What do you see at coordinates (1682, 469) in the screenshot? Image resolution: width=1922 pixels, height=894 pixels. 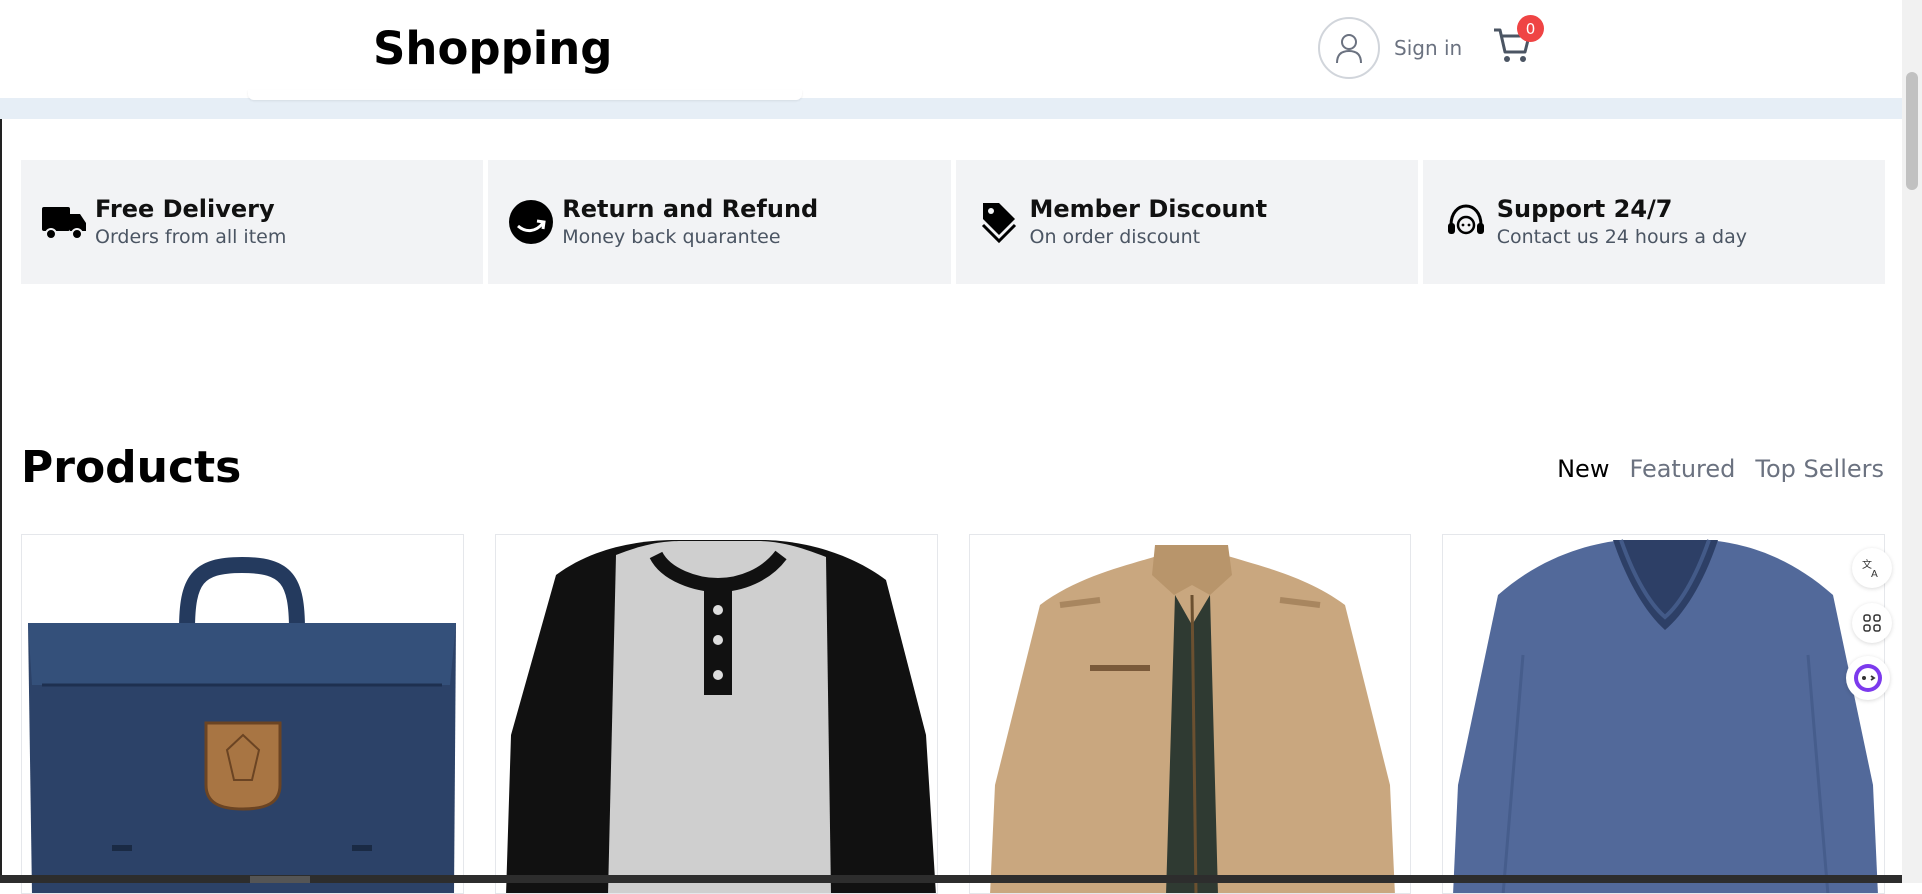 I see `tab-featured: Featured` at bounding box center [1682, 469].